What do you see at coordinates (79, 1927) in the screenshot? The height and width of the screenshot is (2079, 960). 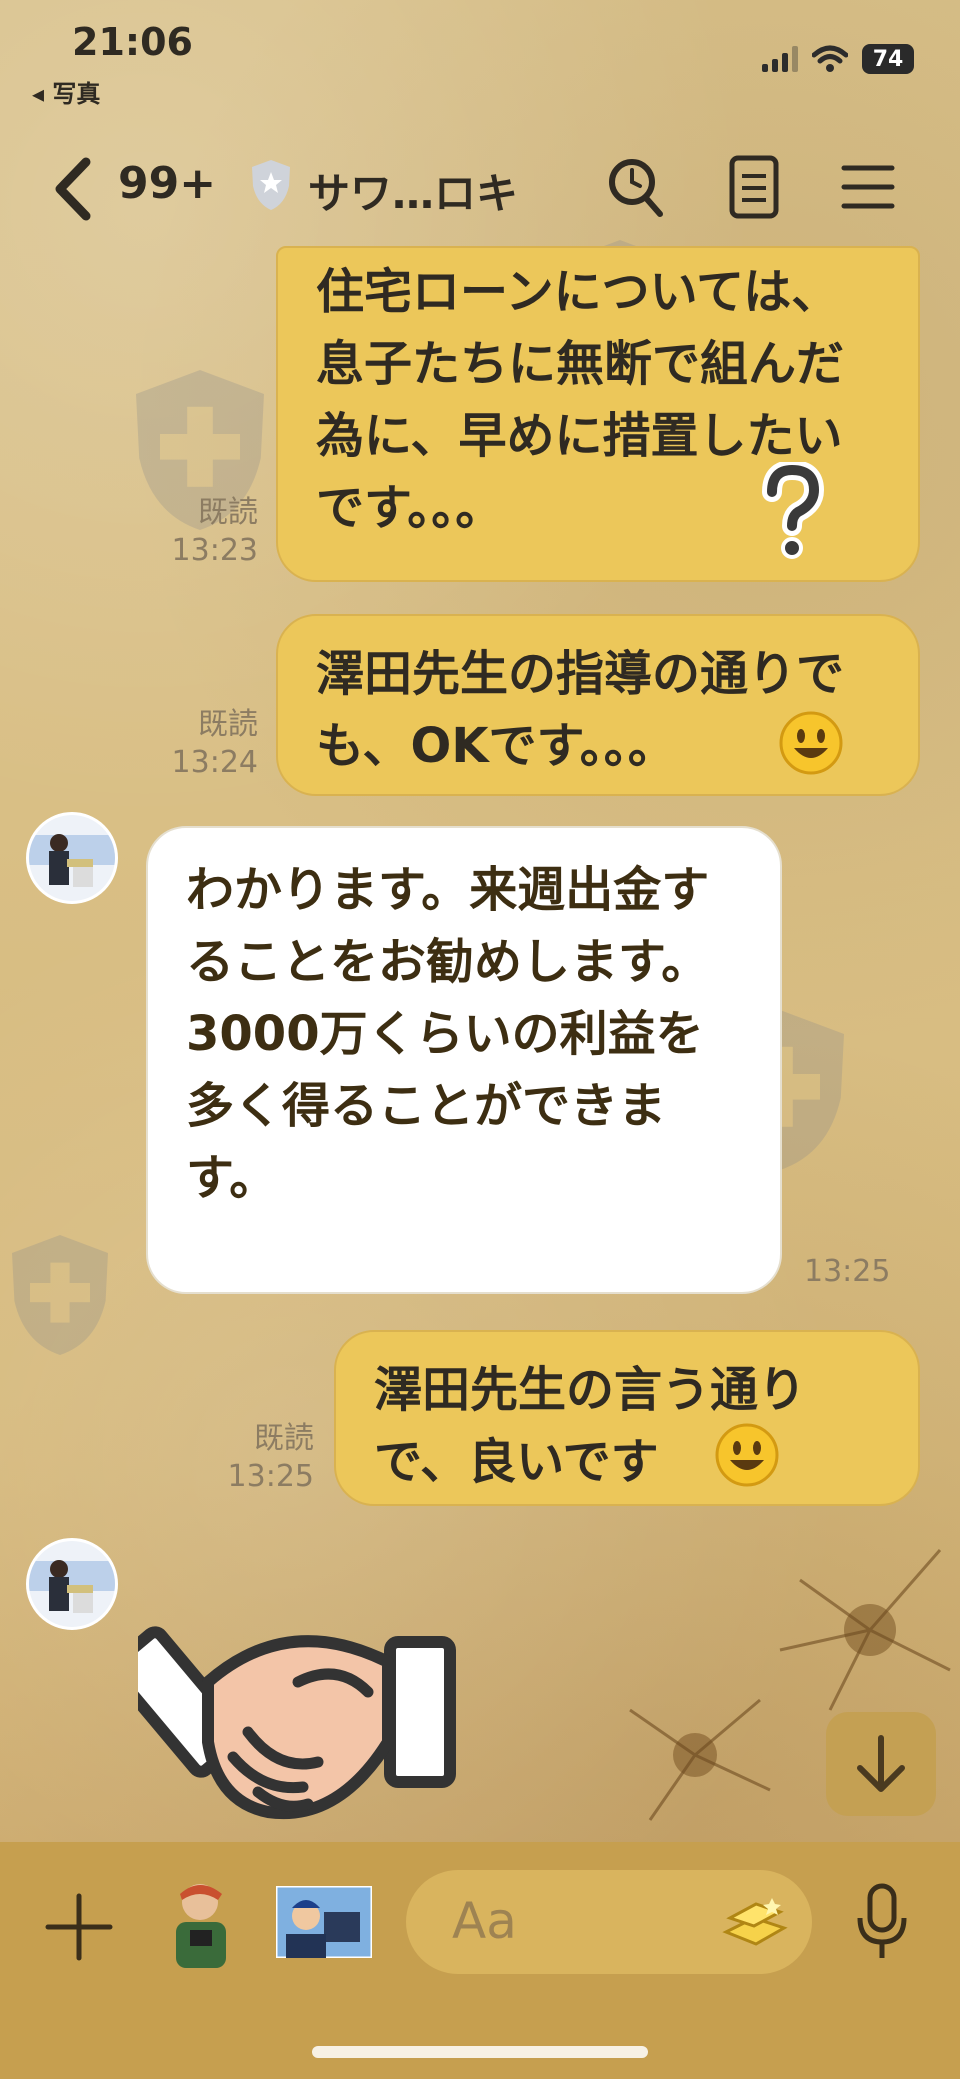 I see `plus-icon` at bounding box center [79, 1927].